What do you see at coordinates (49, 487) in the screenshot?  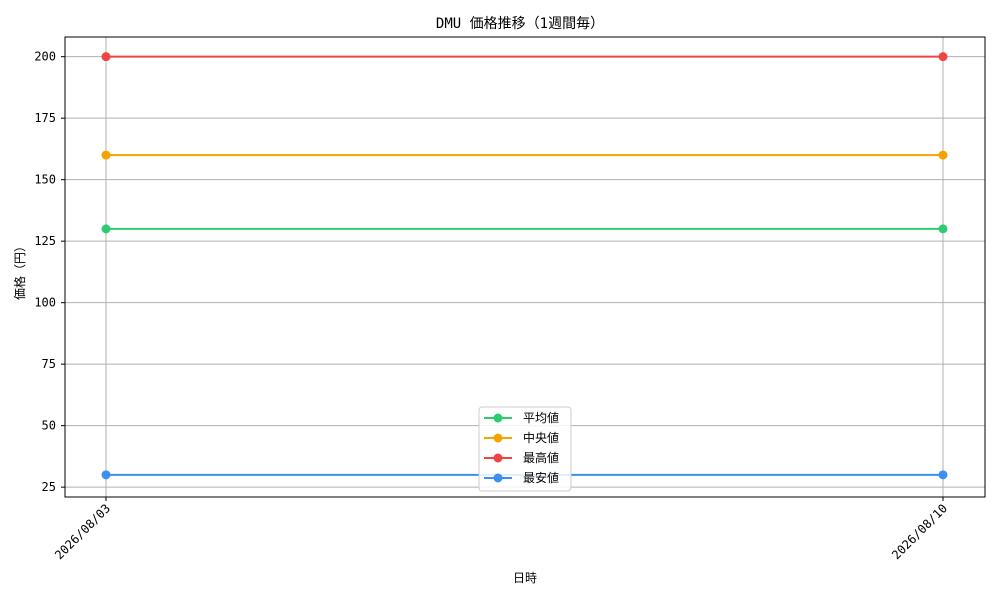 I see `y-tick-label: 25` at bounding box center [49, 487].